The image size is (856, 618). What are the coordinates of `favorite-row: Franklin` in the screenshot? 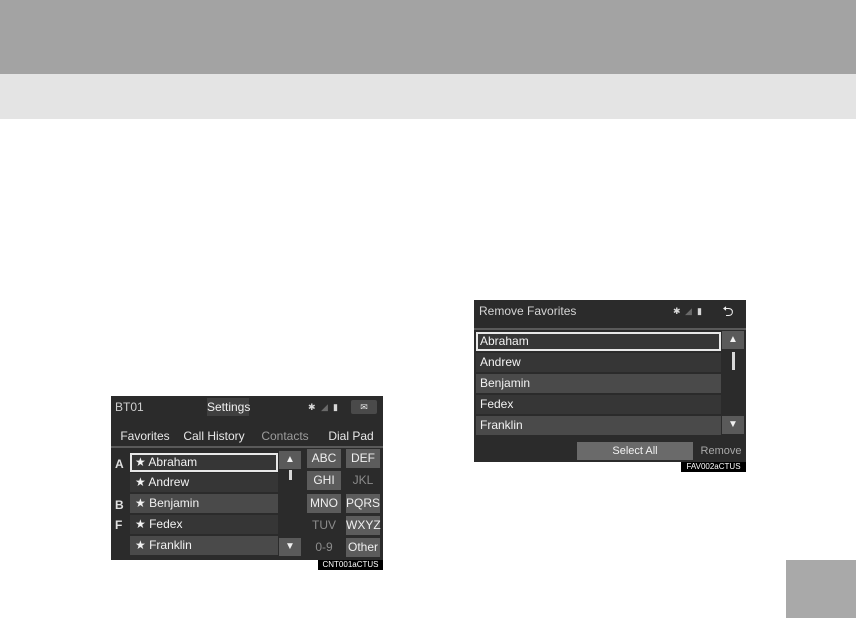 It's located at (598, 425).